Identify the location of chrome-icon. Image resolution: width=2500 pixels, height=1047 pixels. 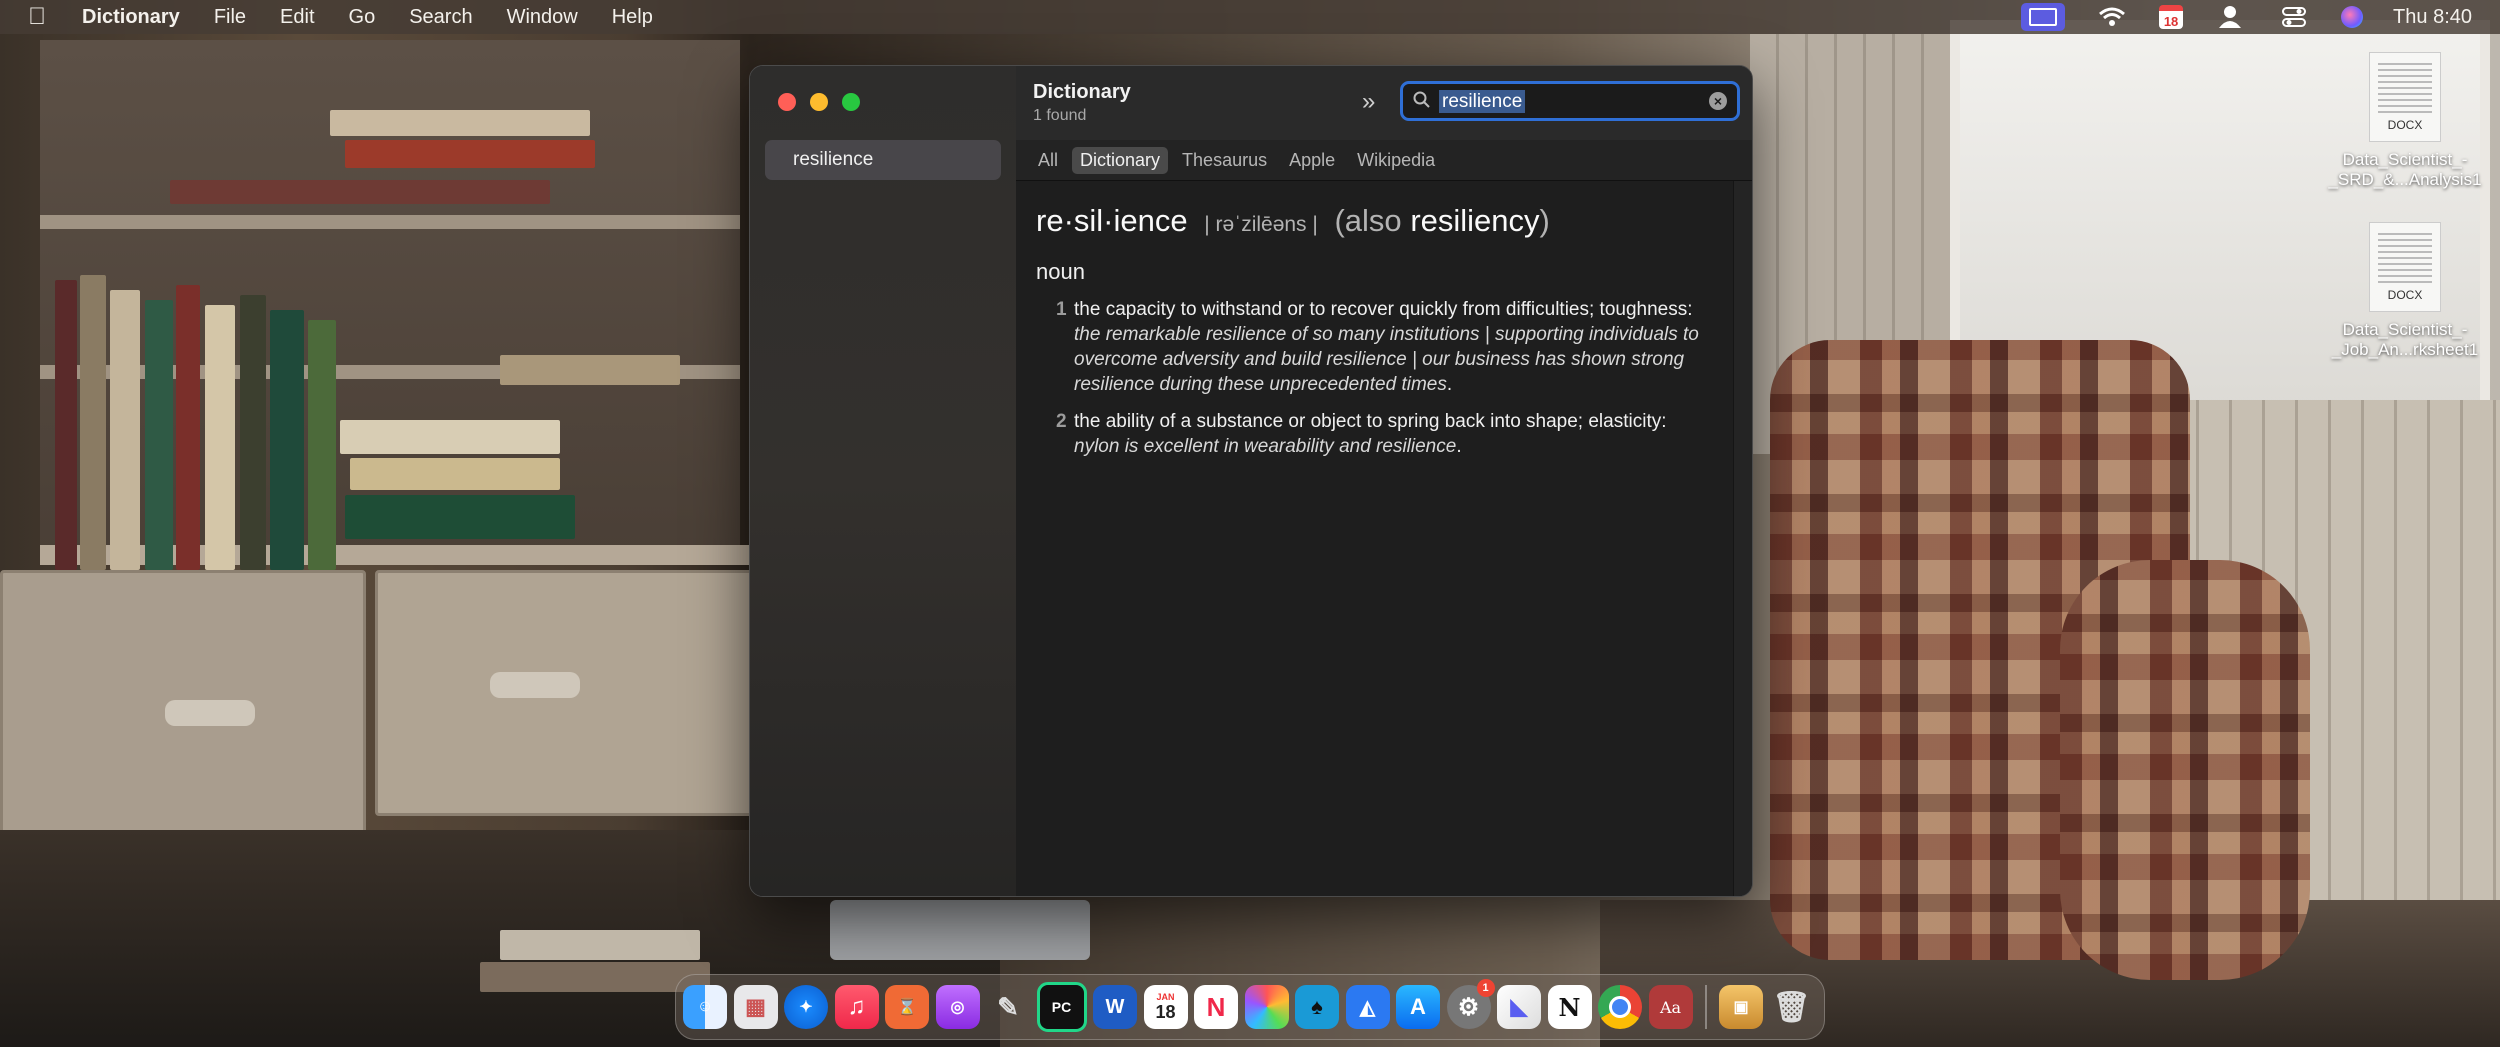
(1620, 1007).